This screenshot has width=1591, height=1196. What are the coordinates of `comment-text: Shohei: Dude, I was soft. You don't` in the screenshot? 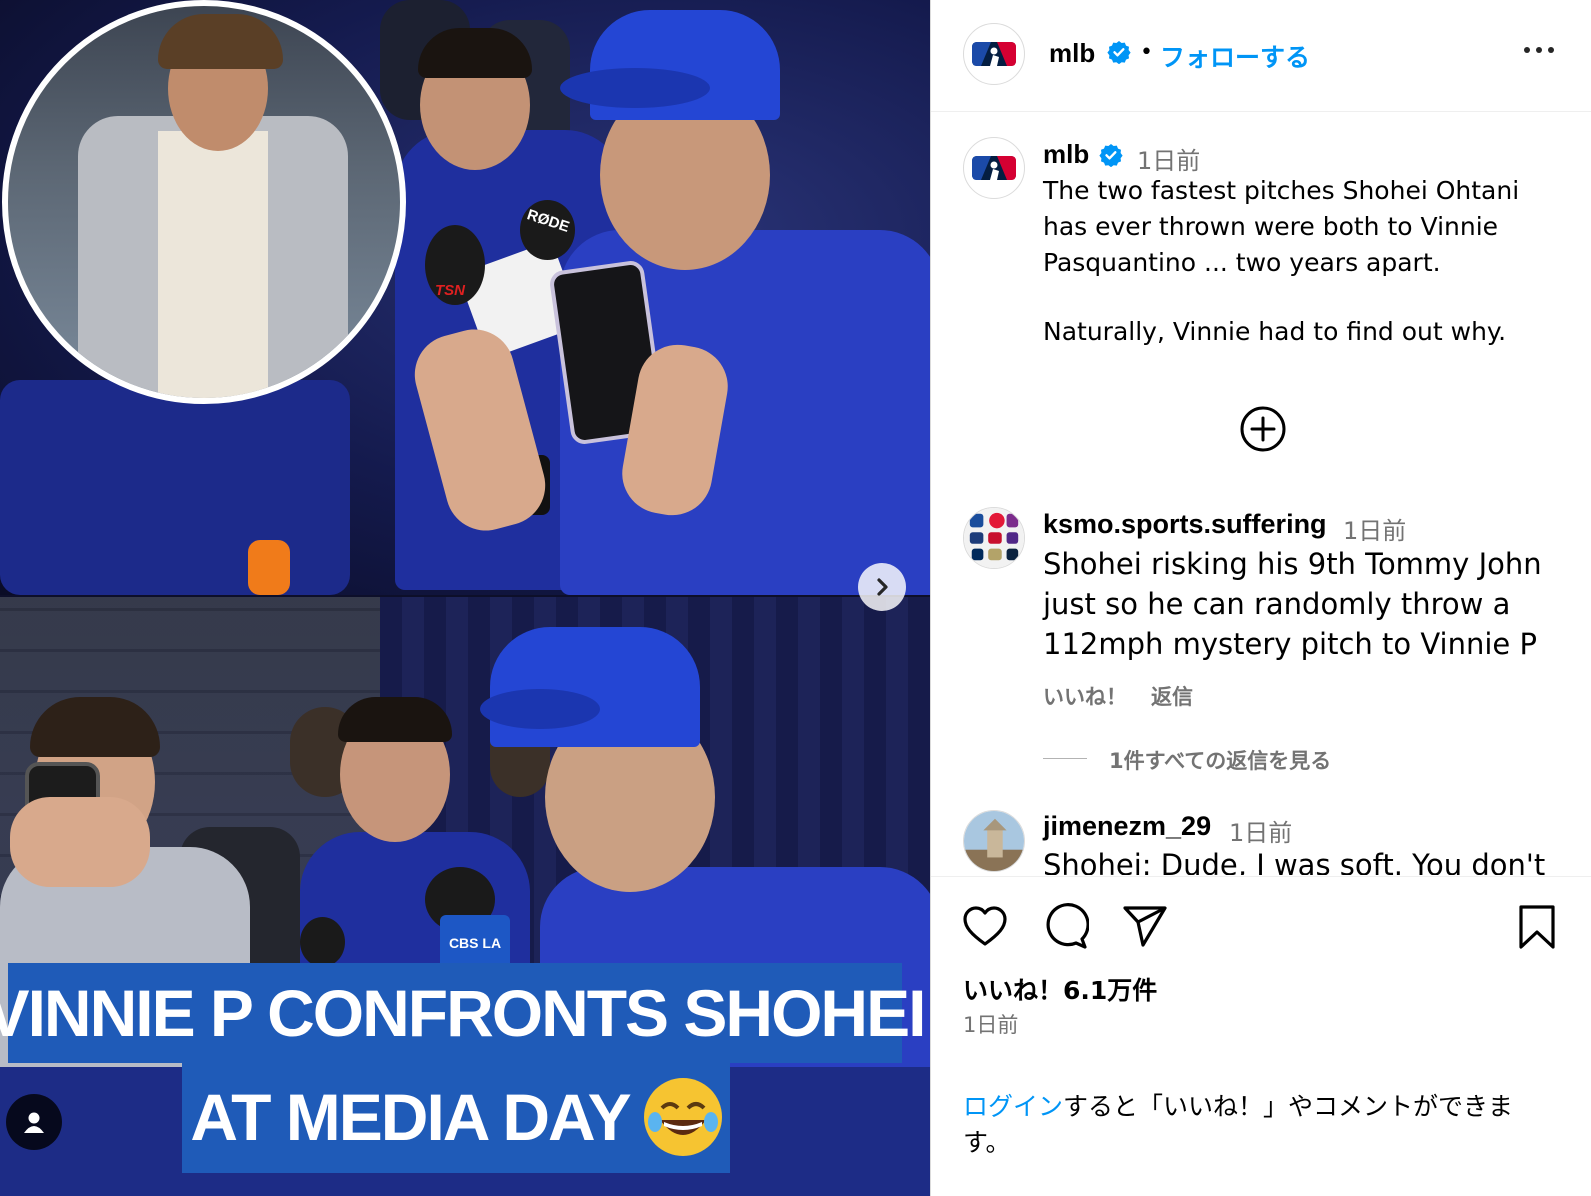 It's located at (1294, 861).